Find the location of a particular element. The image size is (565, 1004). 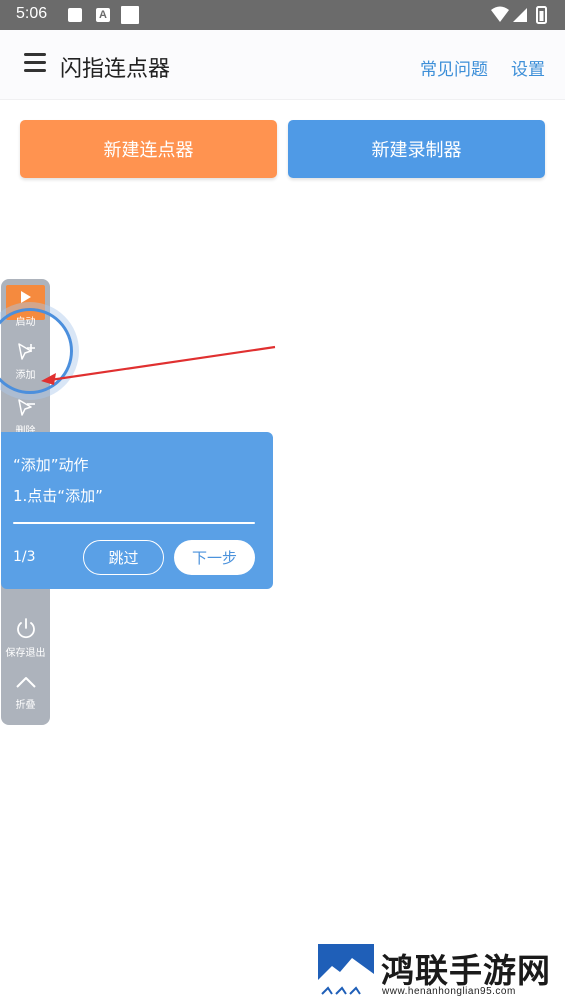

hamburger-menu-icon is located at coordinates (35, 63).